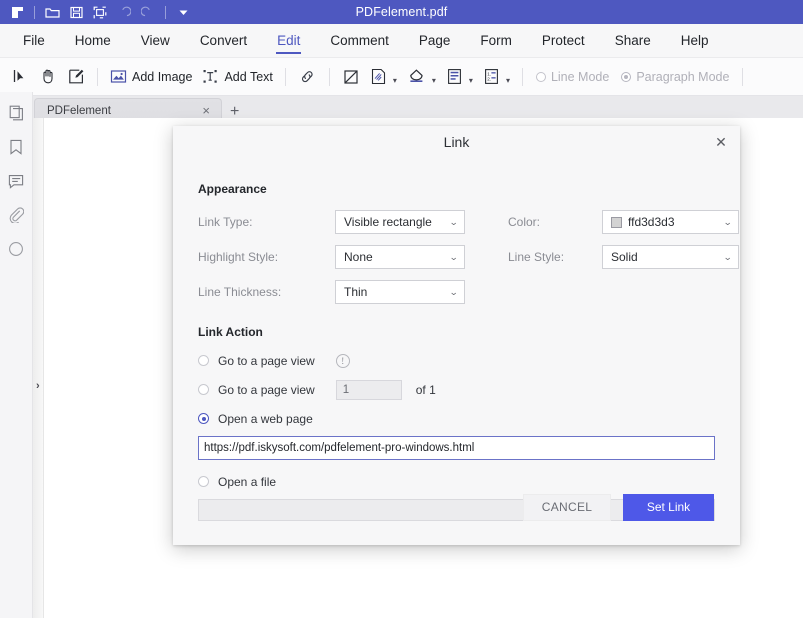 The height and width of the screenshot is (618, 803). Describe the element at coordinates (342, 360) in the screenshot. I see `info-icon: !` at that location.